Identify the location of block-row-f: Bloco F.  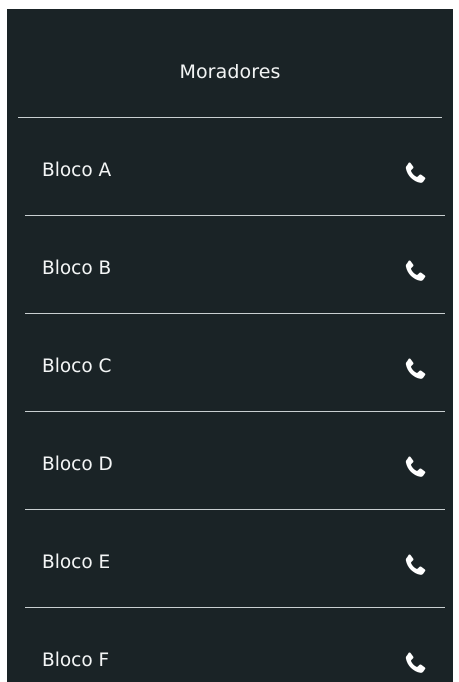
(230, 645).